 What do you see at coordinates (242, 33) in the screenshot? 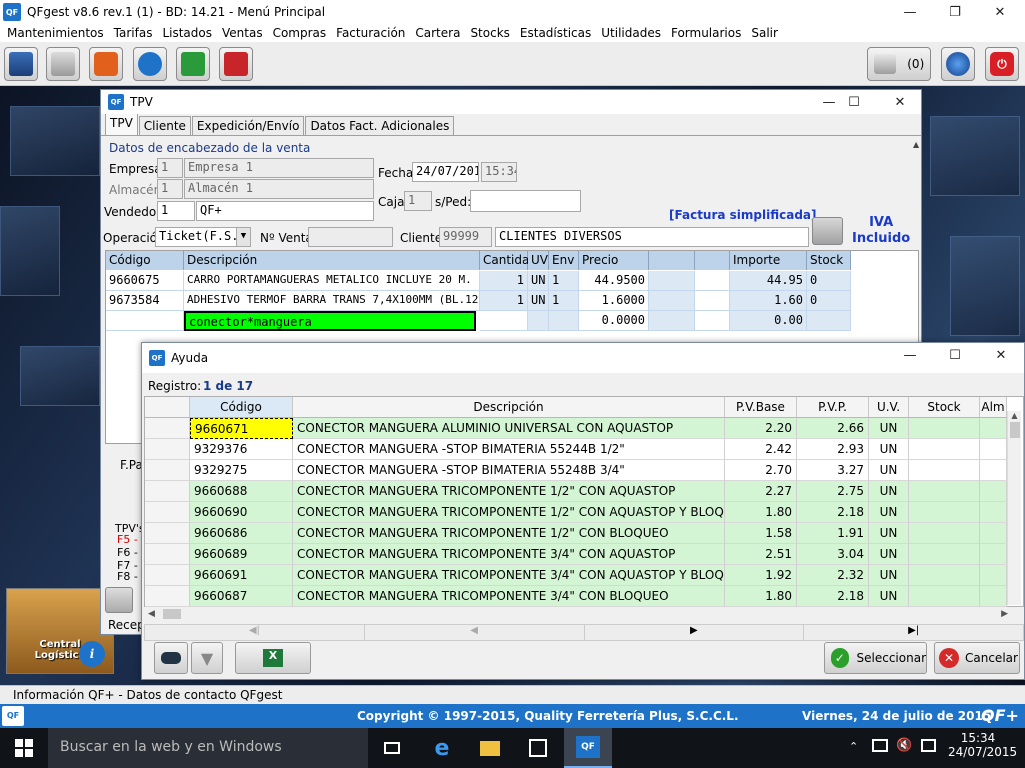
I see `menu-ventas: Ventas` at bounding box center [242, 33].